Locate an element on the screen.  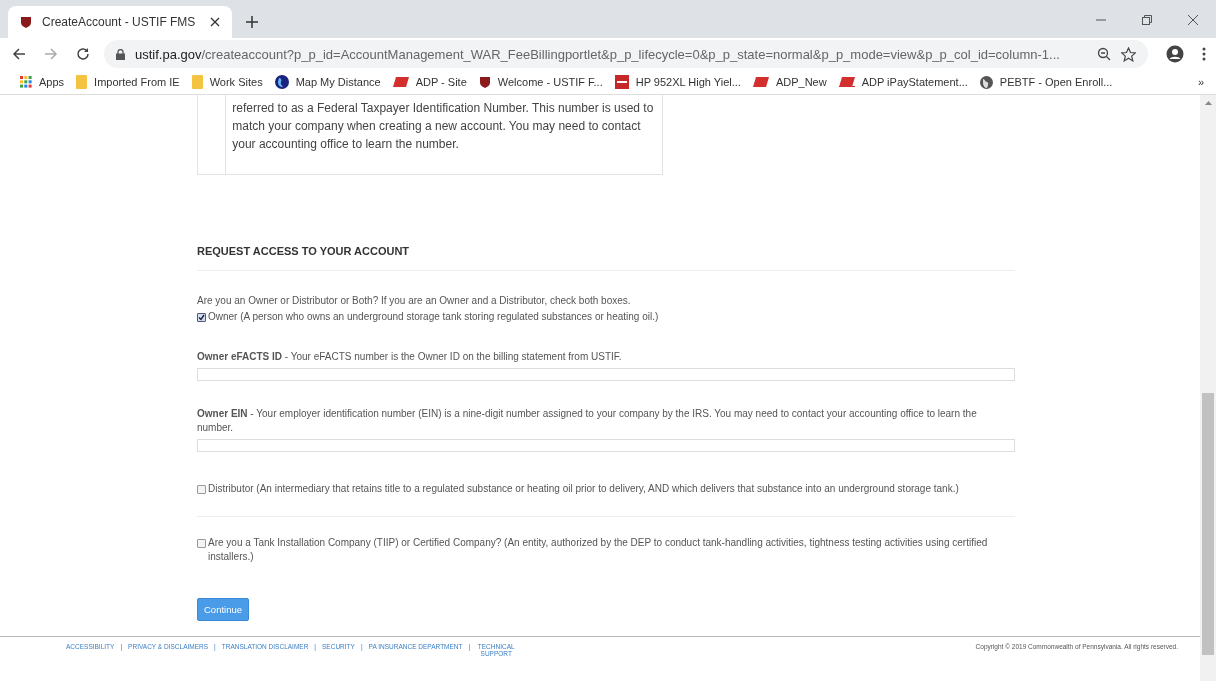
bookmark-item: Map My Distance is located at coordinates (327, 82).